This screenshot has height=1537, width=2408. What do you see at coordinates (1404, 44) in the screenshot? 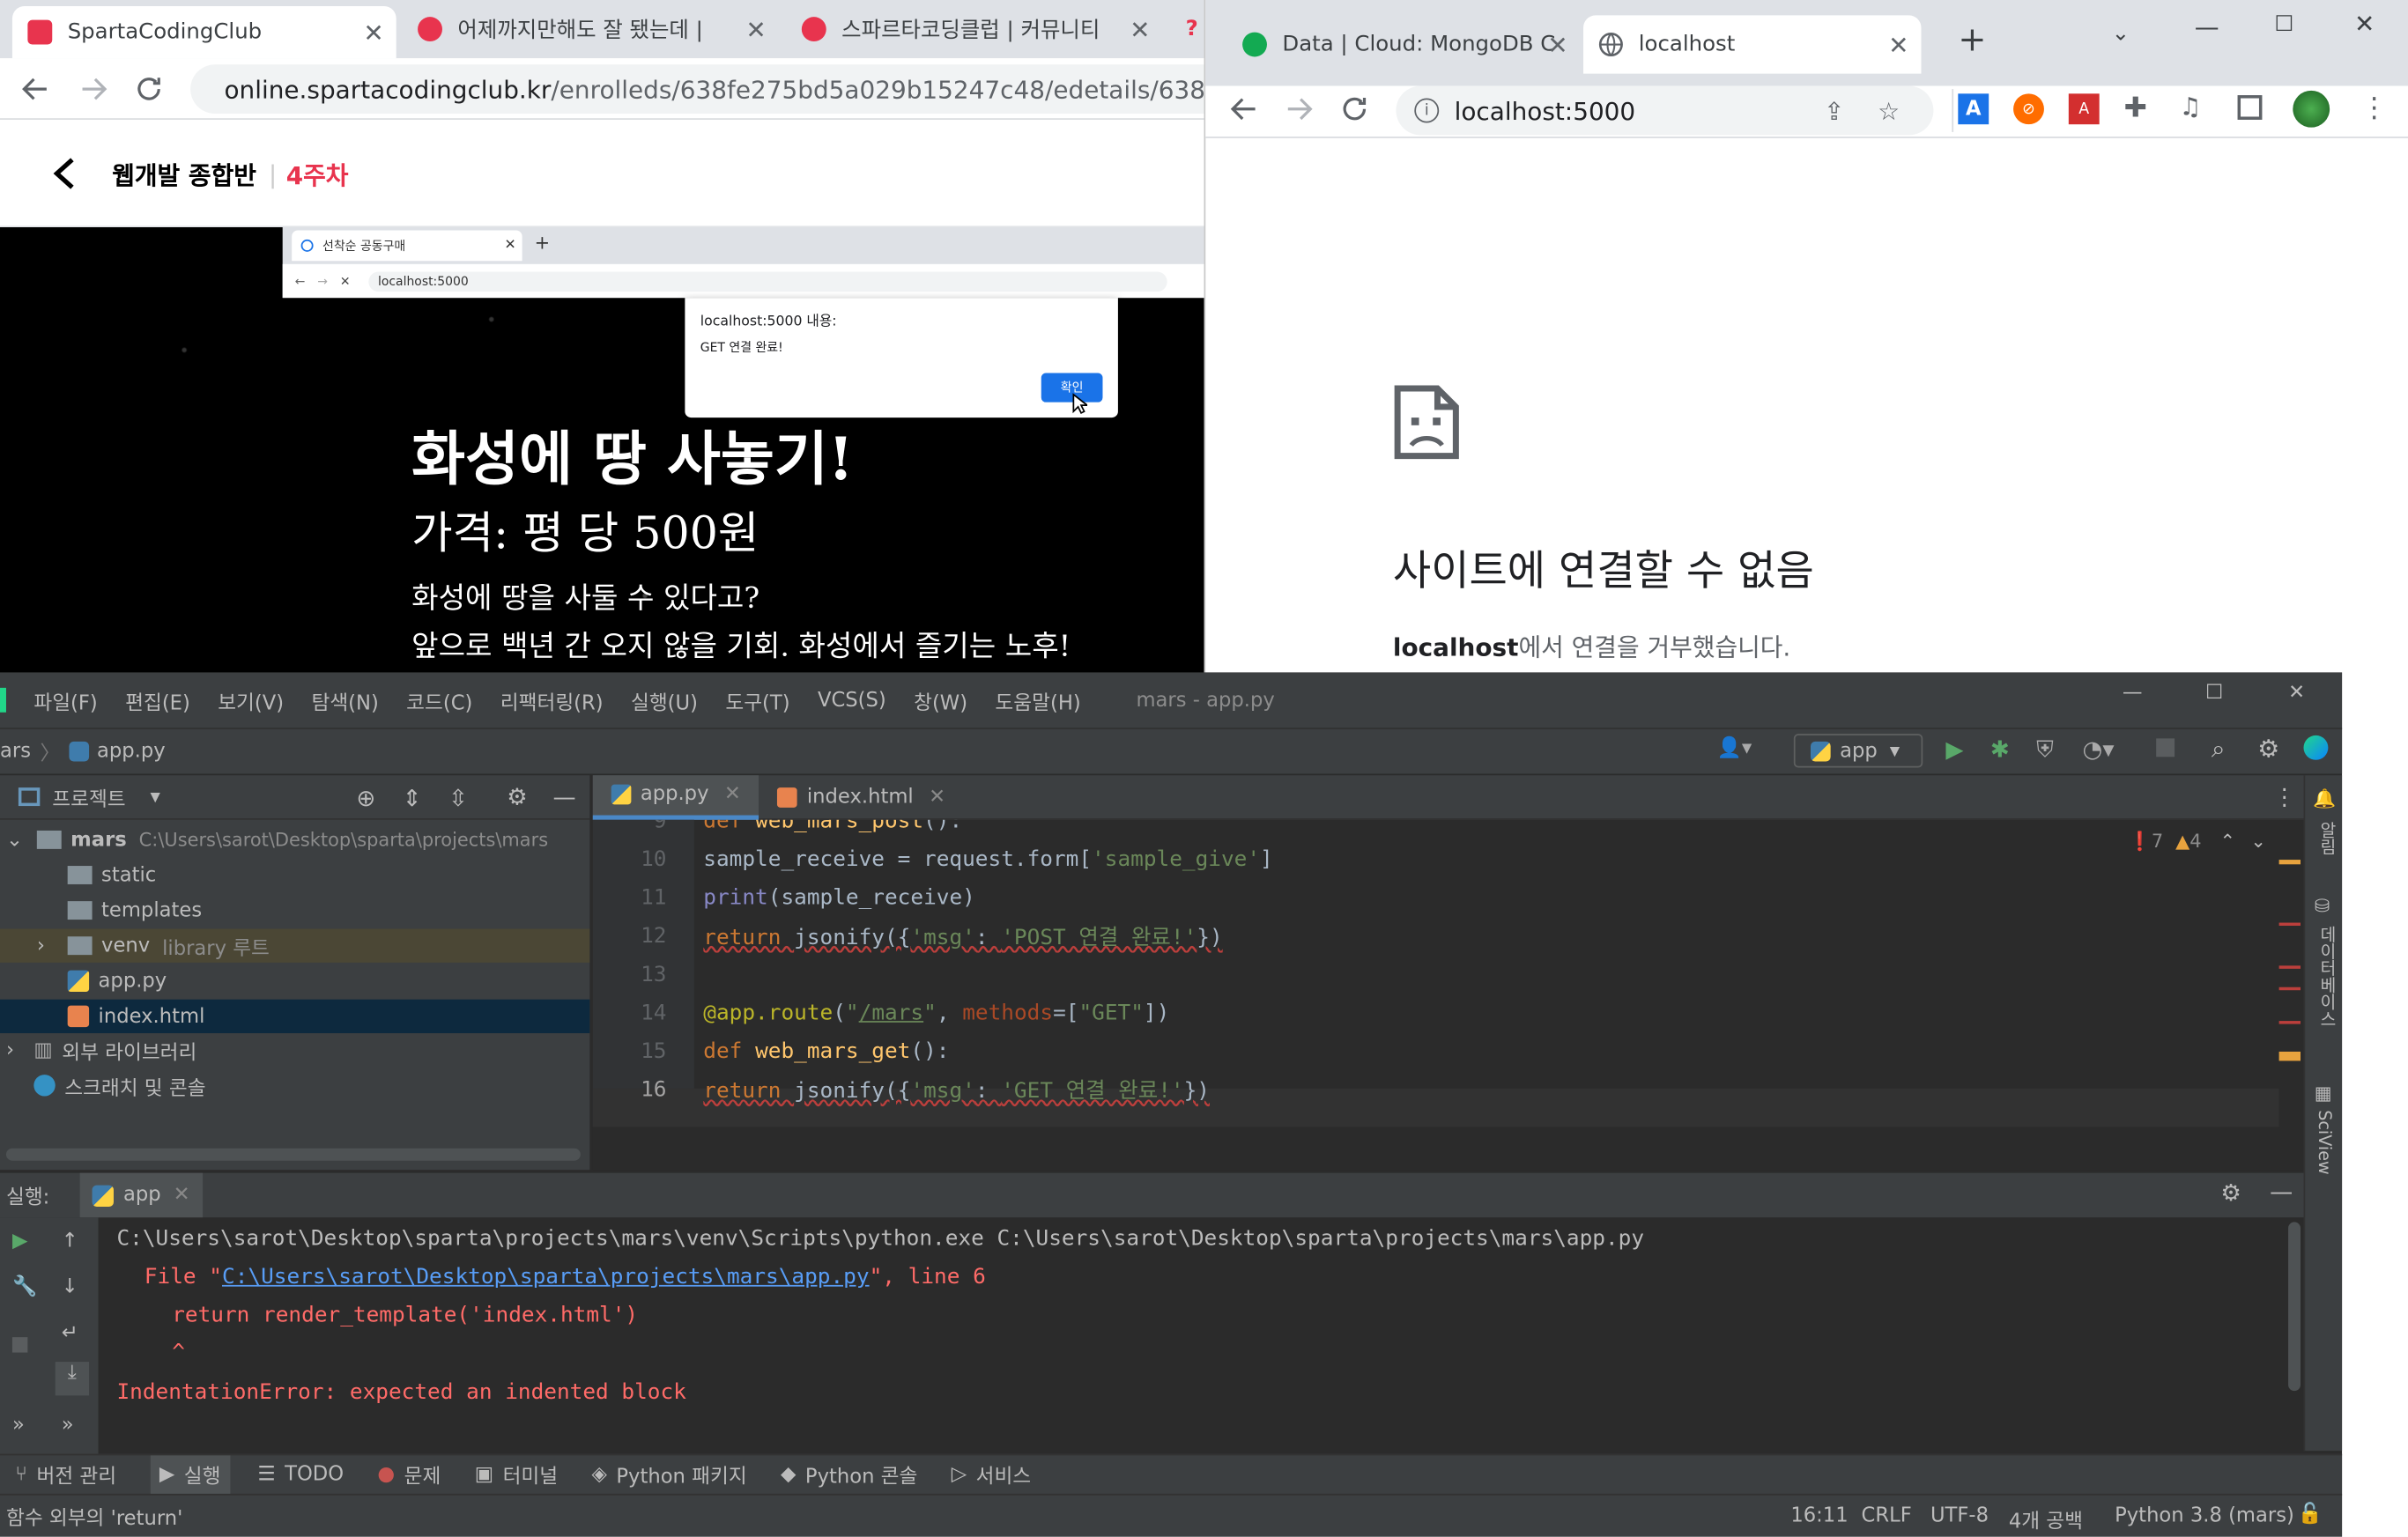
I see `tab-mongodb: Data | Cloud: MongoDB C ✕` at bounding box center [1404, 44].